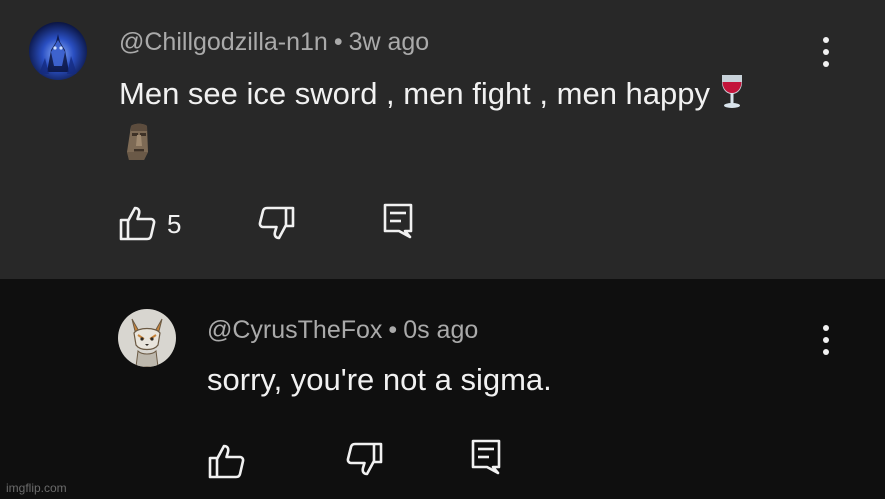  Describe the element at coordinates (389, 42) in the screenshot. I see `comment-timestamp: 3w ago` at that location.